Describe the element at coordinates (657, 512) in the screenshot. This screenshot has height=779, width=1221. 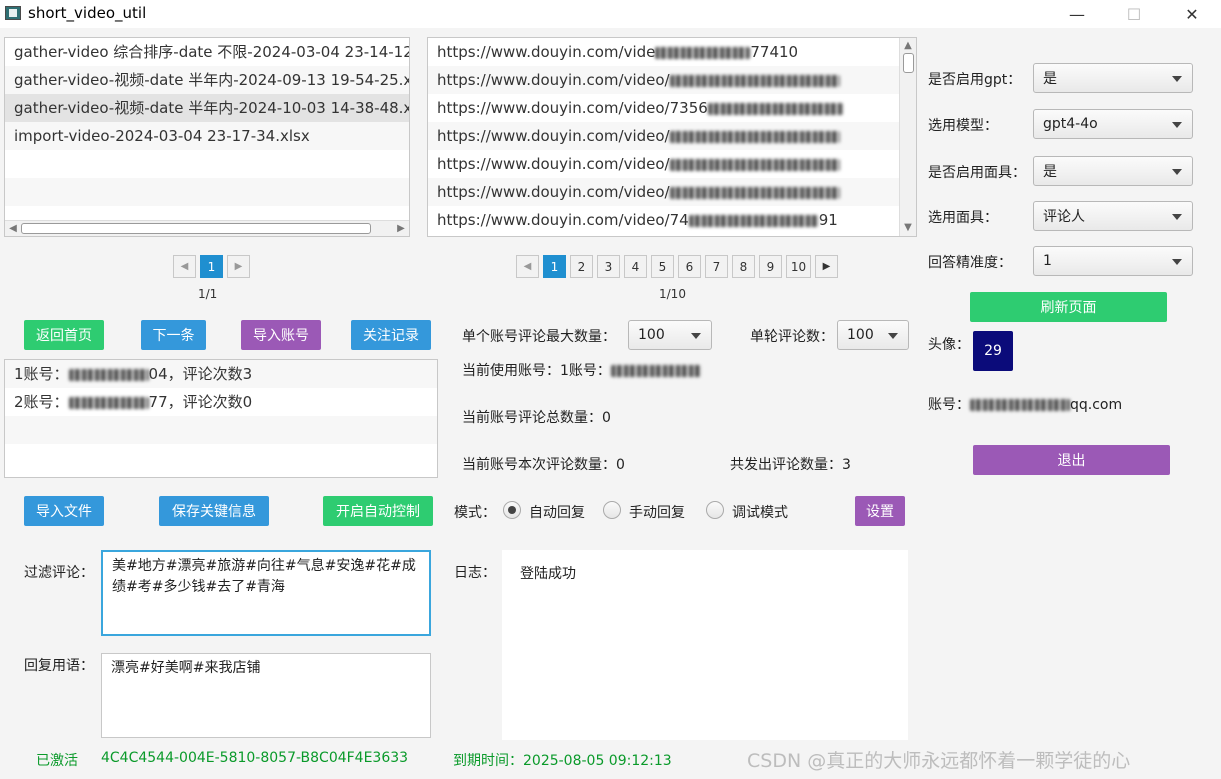
I see `mode-option-label: 手动回复` at that location.